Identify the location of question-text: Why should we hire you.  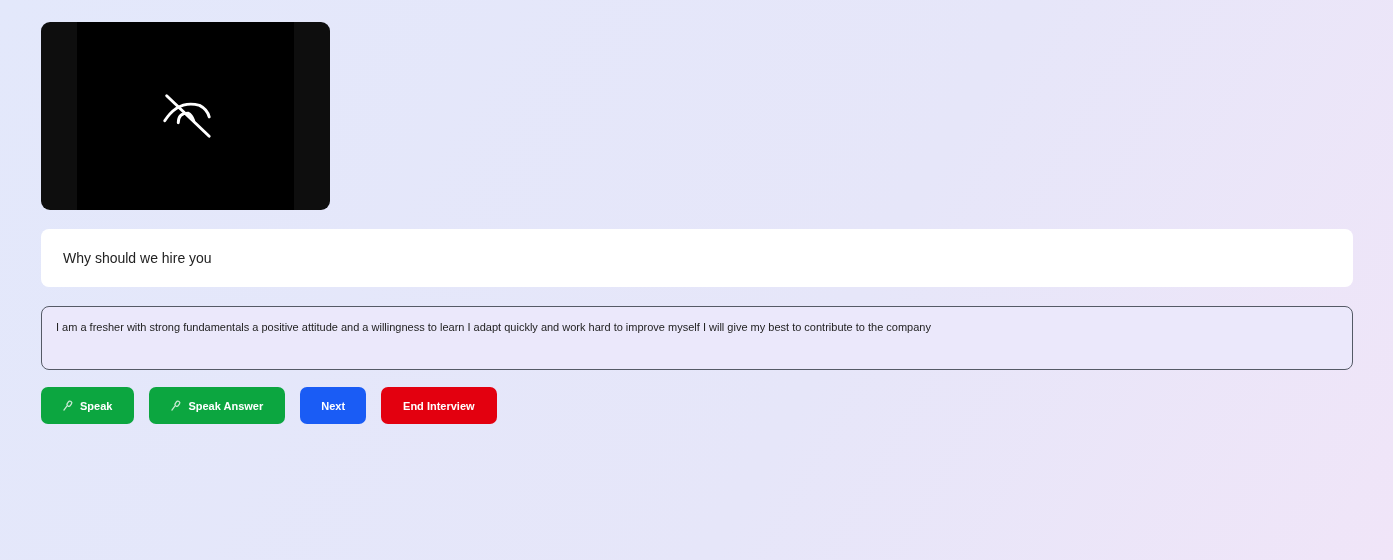
(697, 258).